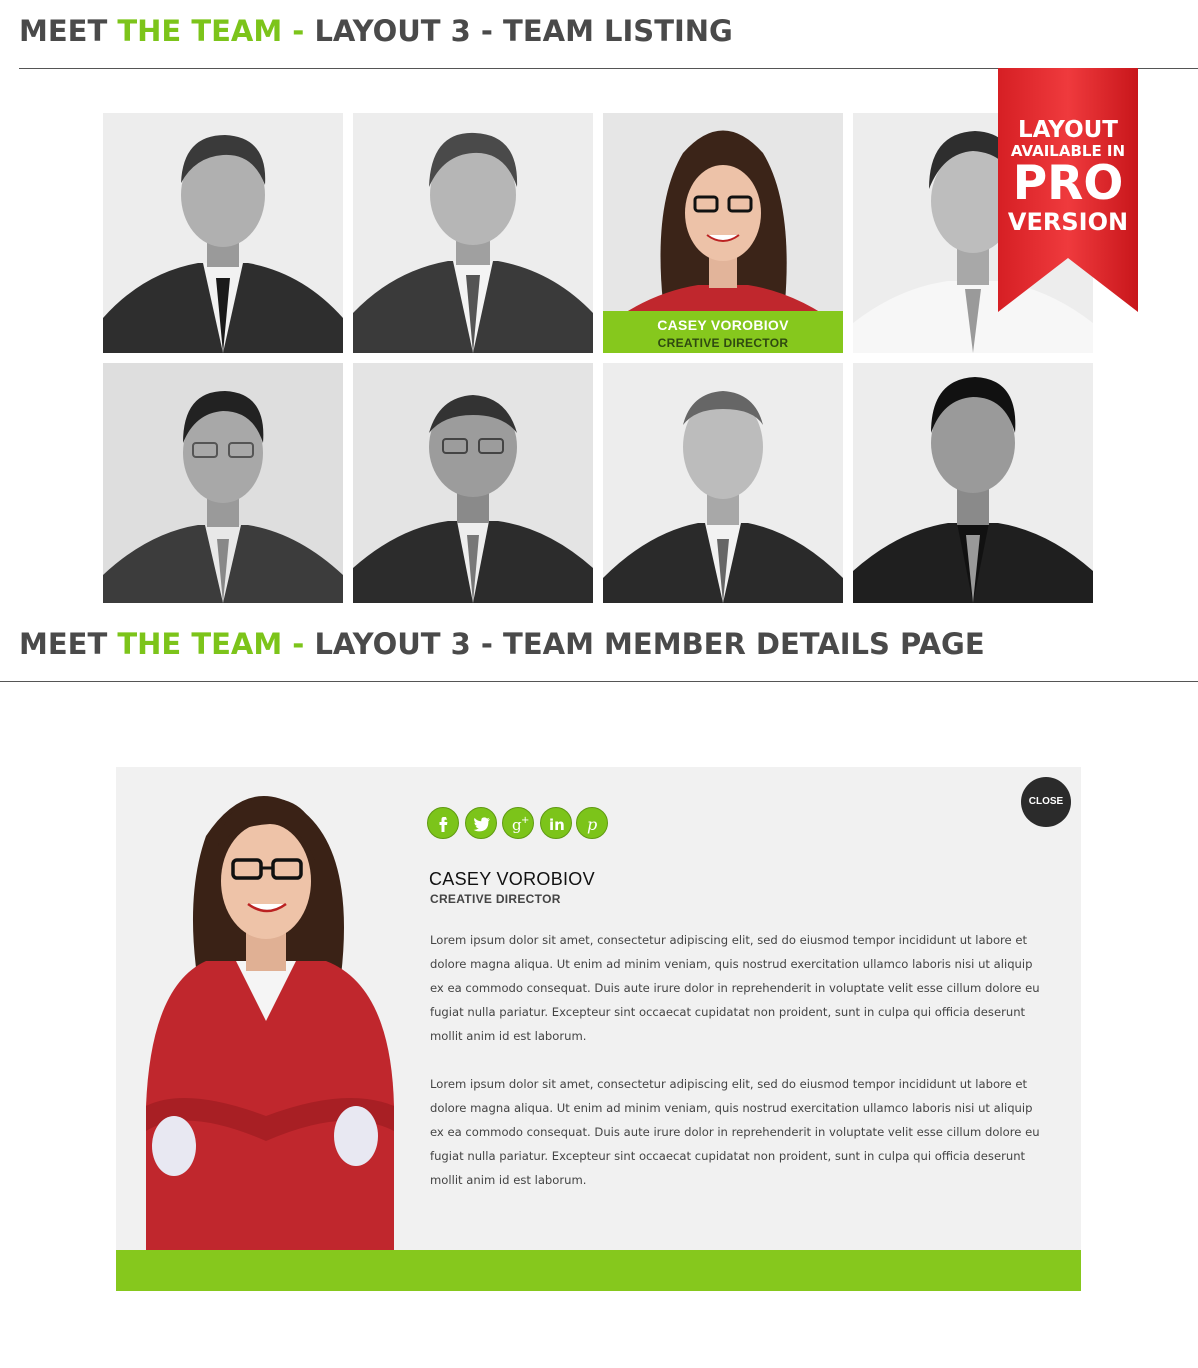 This screenshot has width=1198, height=1368. I want to click on member-caption: CASEY VOROBIOV CREATIVE DIRECTOR, so click(723, 332).